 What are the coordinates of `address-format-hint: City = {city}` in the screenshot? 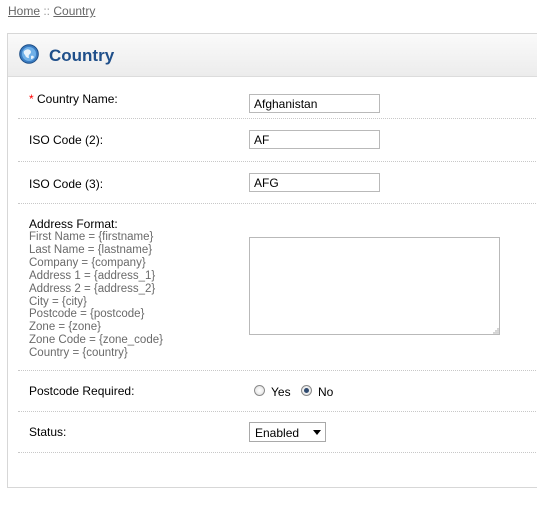 It's located at (58, 301).